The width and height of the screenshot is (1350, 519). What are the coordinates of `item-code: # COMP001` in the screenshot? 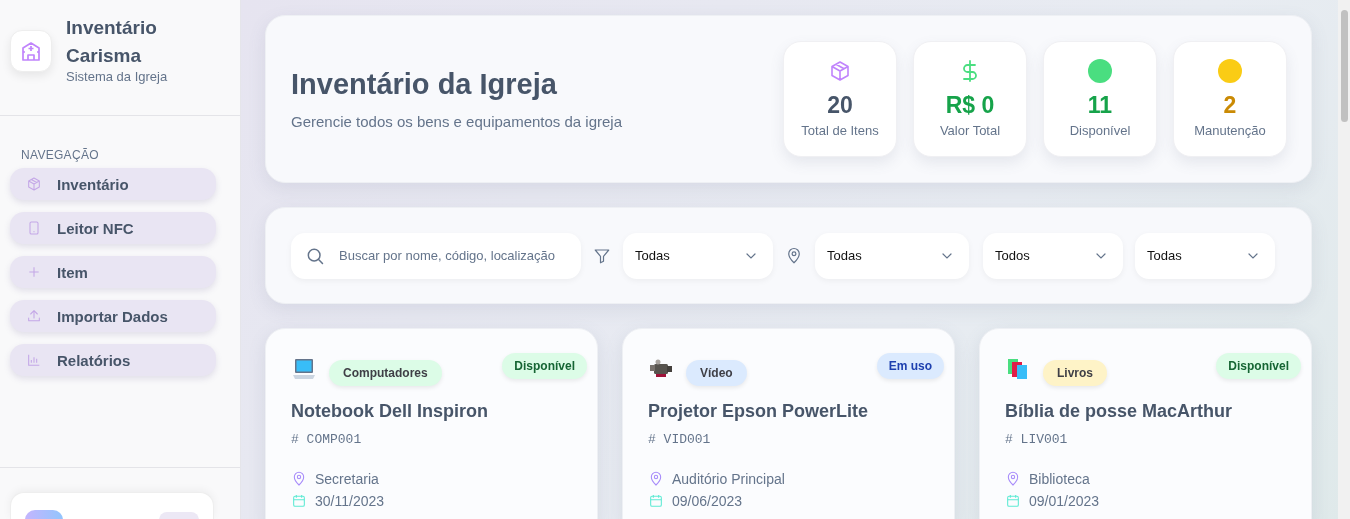 It's located at (327, 439).